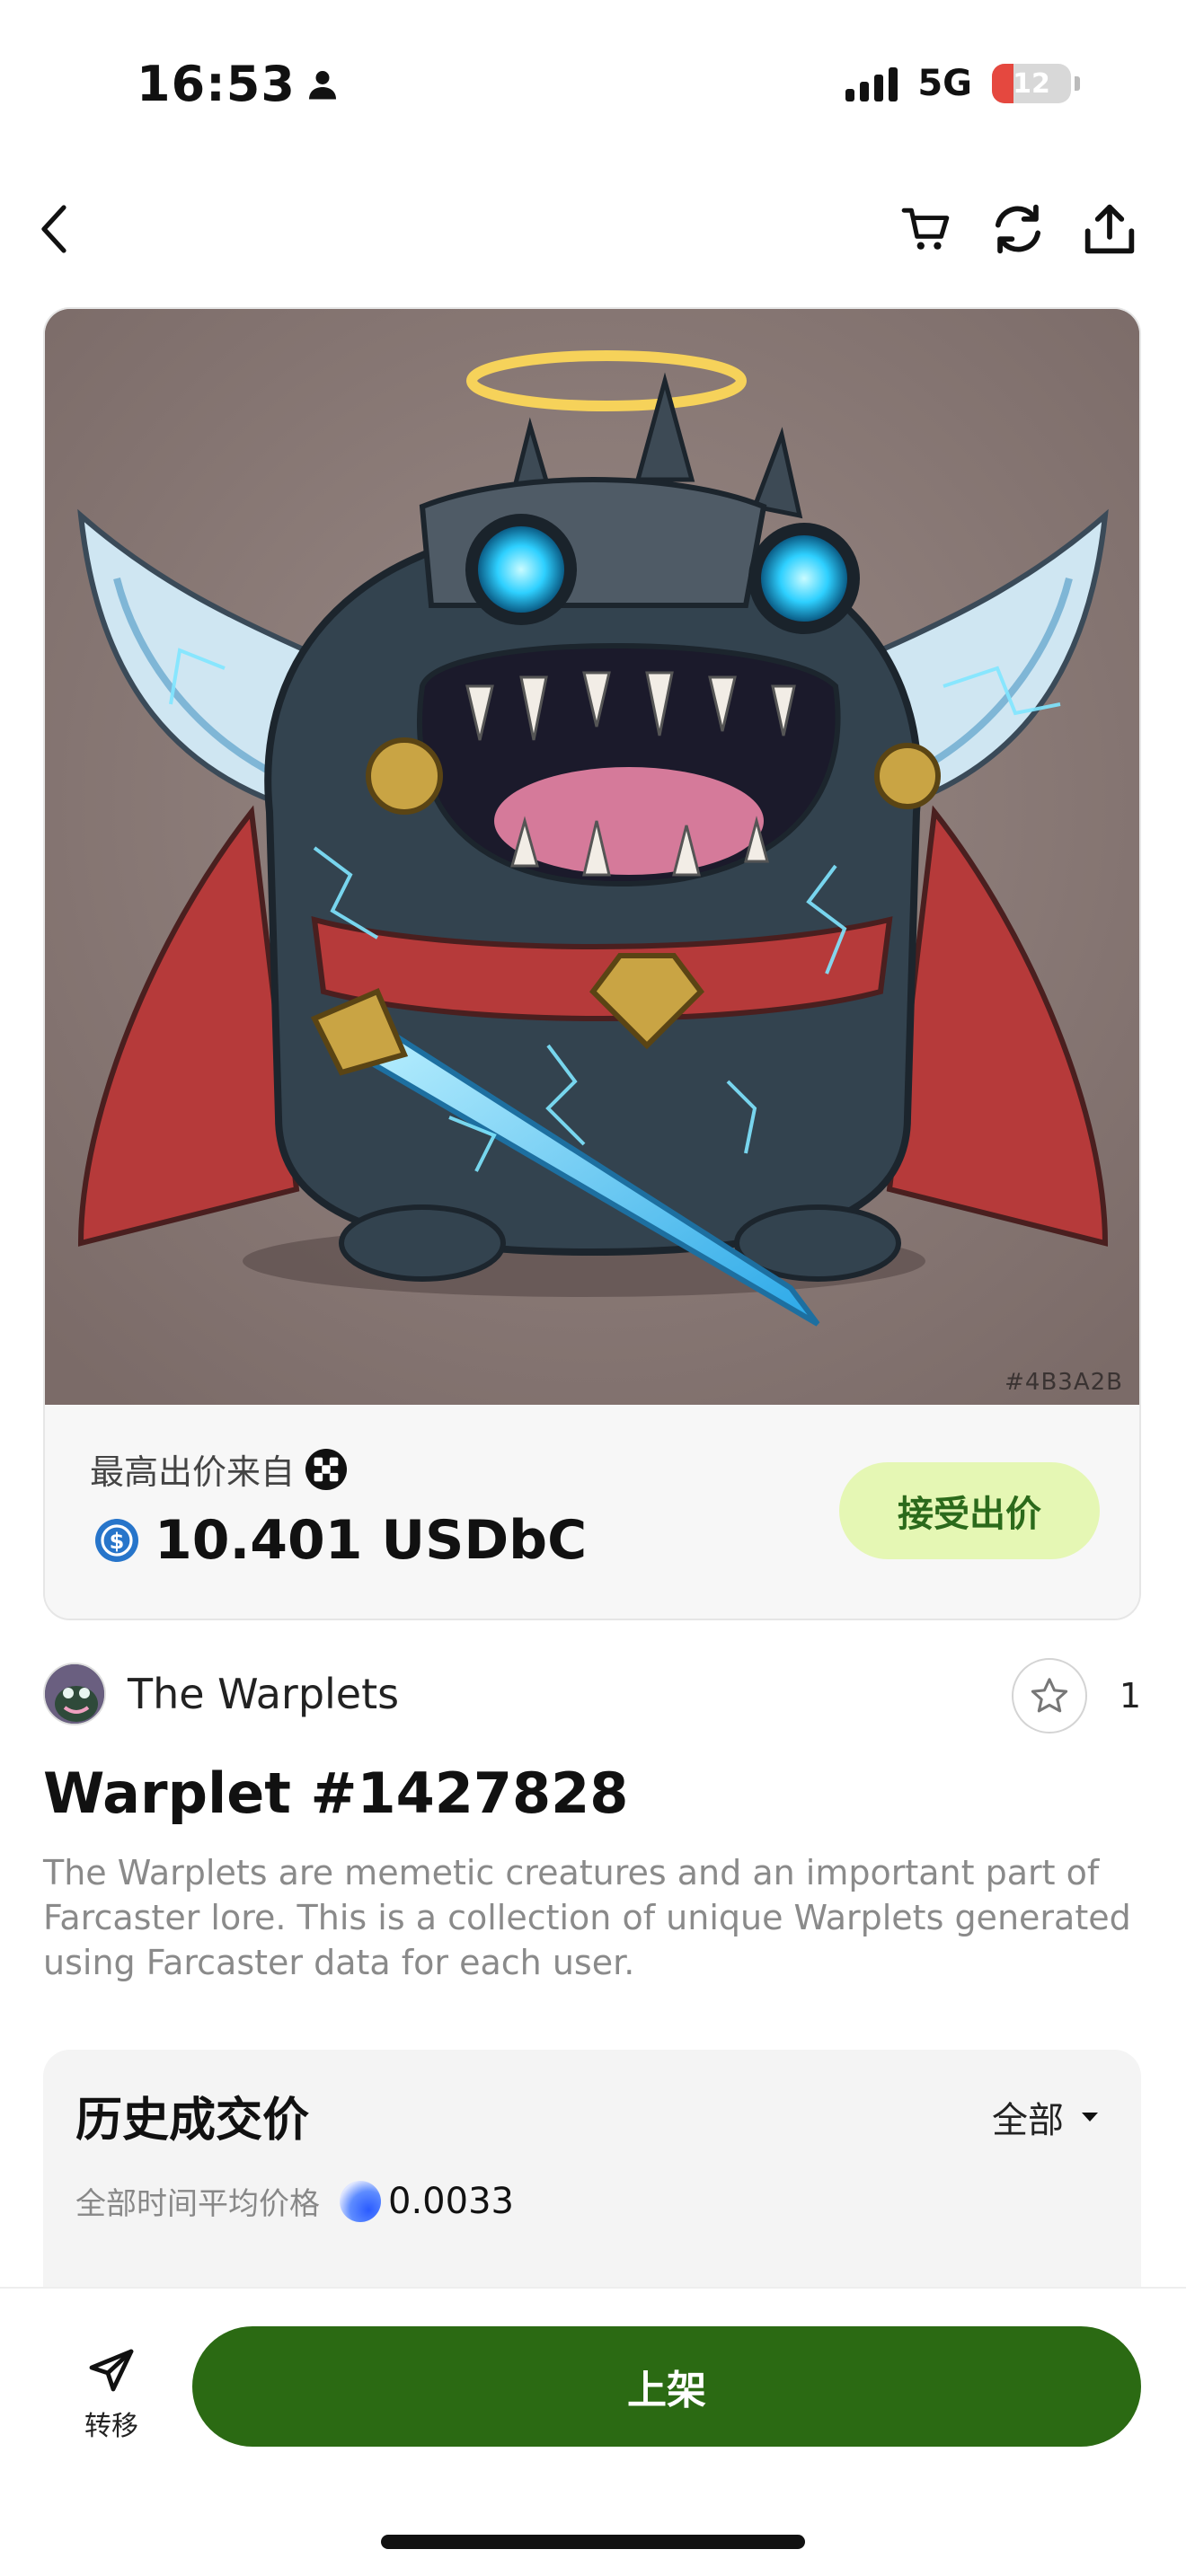 This screenshot has height=2576, width=1186. What do you see at coordinates (592, 2184) in the screenshot?
I see `price-history-section: 历史成交价 全部 全部时间平均价格 0.0033` at bounding box center [592, 2184].